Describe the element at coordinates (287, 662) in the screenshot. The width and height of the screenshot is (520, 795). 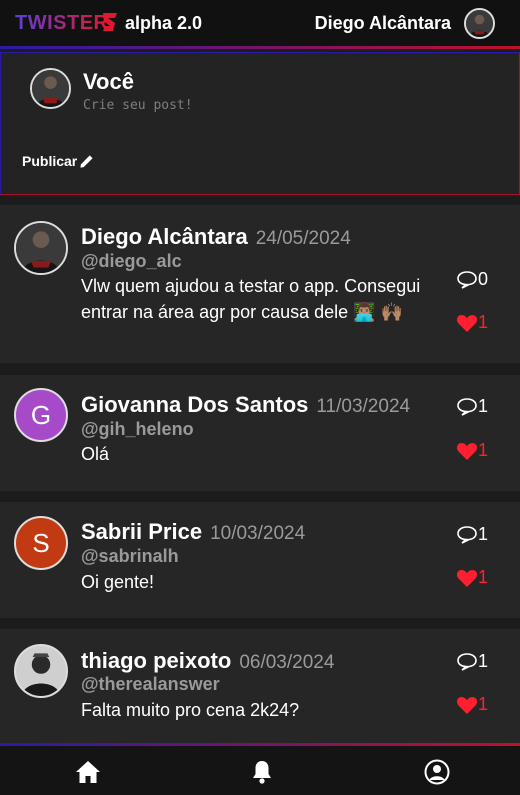
I see `post-date: 06/03/2024` at that location.